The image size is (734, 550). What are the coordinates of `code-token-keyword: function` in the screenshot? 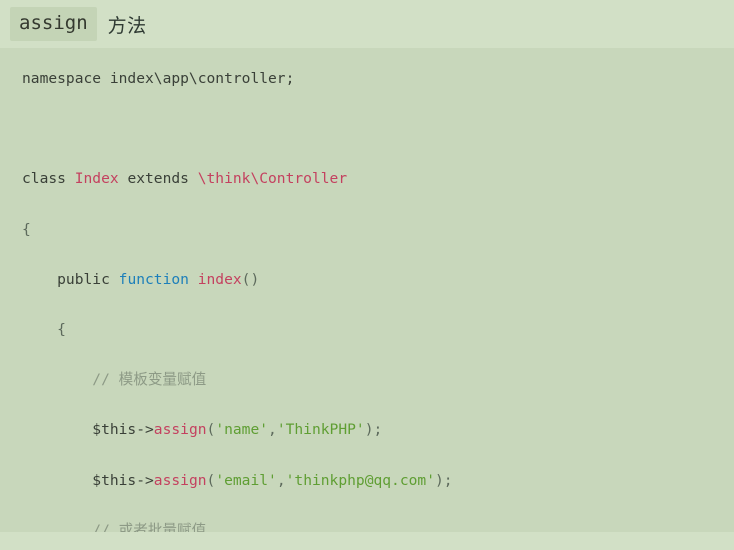 It's located at (158, 279).